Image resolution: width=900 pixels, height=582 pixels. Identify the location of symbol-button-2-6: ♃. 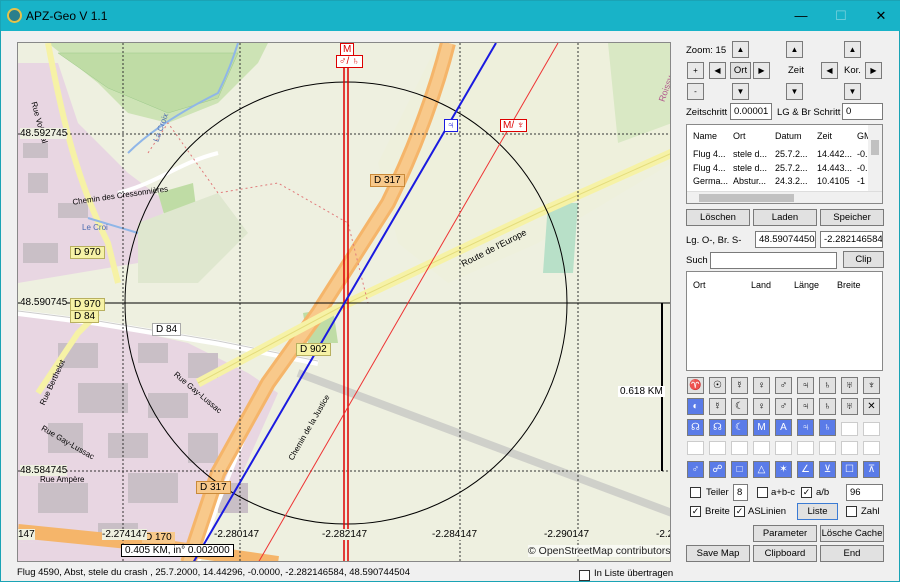
(805, 406).